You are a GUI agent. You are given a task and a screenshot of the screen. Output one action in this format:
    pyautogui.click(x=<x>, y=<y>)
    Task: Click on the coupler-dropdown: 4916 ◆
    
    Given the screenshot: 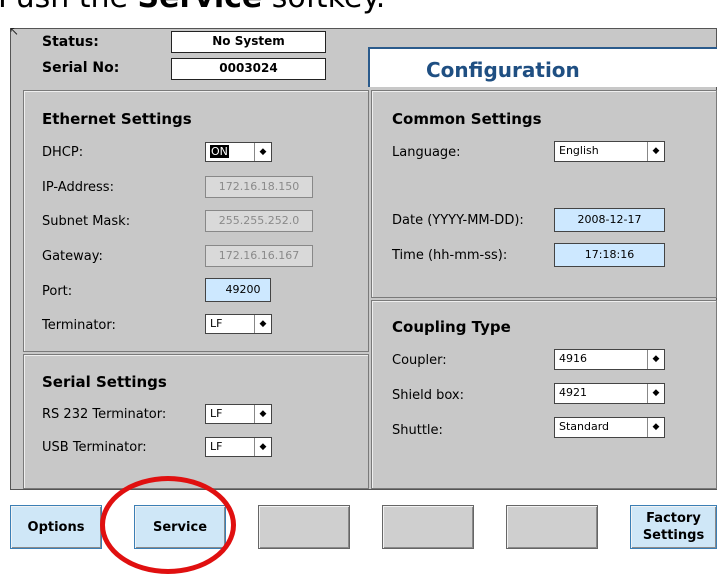 What is the action you would take?
    pyautogui.click(x=609, y=359)
    